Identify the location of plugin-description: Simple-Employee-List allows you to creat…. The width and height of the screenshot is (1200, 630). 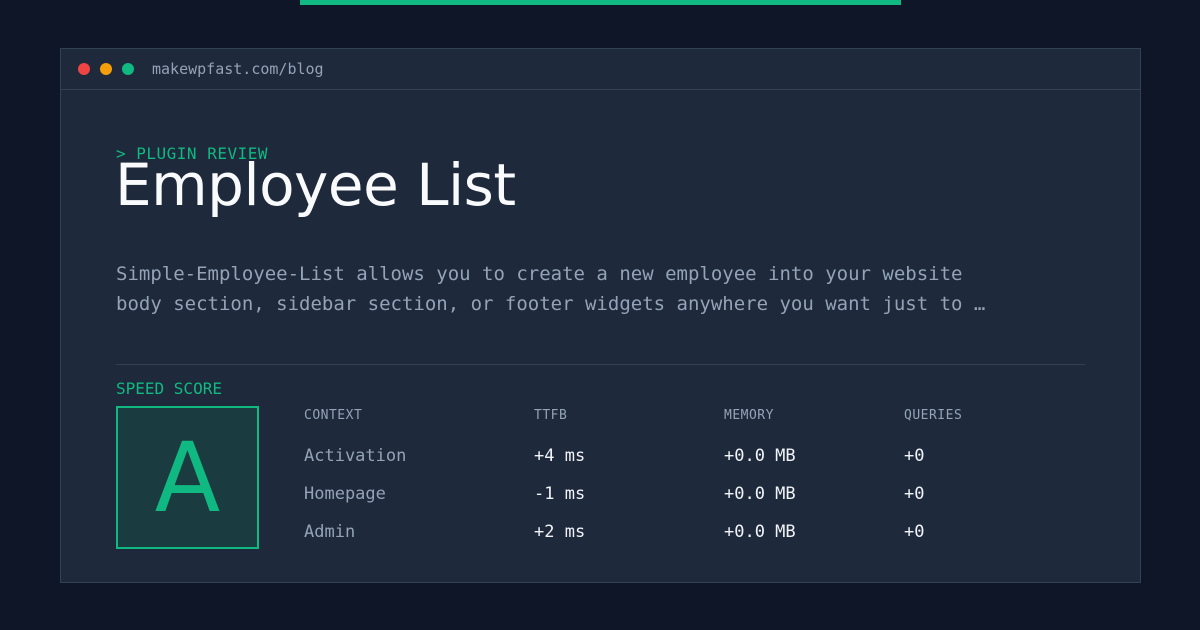
(551, 289).